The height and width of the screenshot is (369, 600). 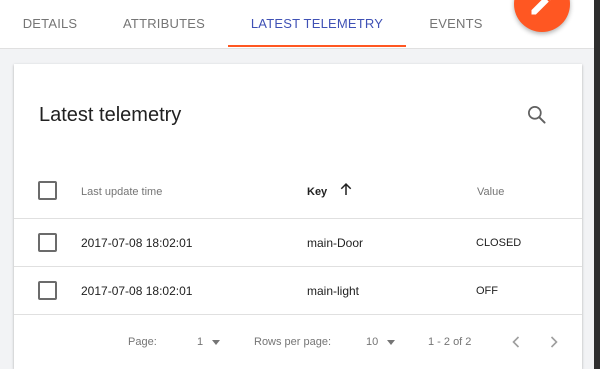 I want to click on tab-attributes: ATTRIBUTES, so click(x=164, y=24).